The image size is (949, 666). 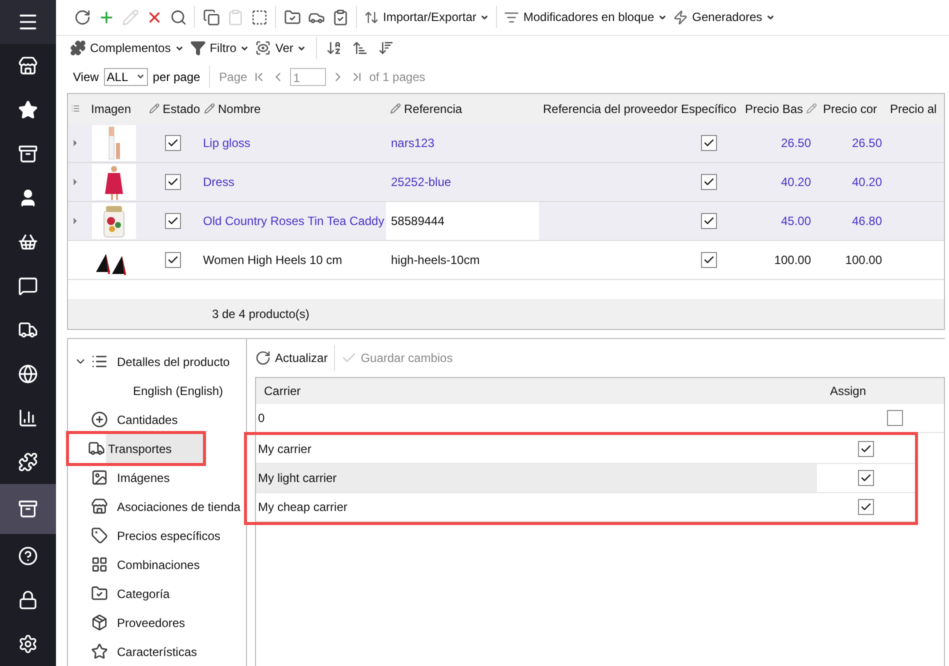 I want to click on tree-item: Precios específicos, so click(x=168, y=535).